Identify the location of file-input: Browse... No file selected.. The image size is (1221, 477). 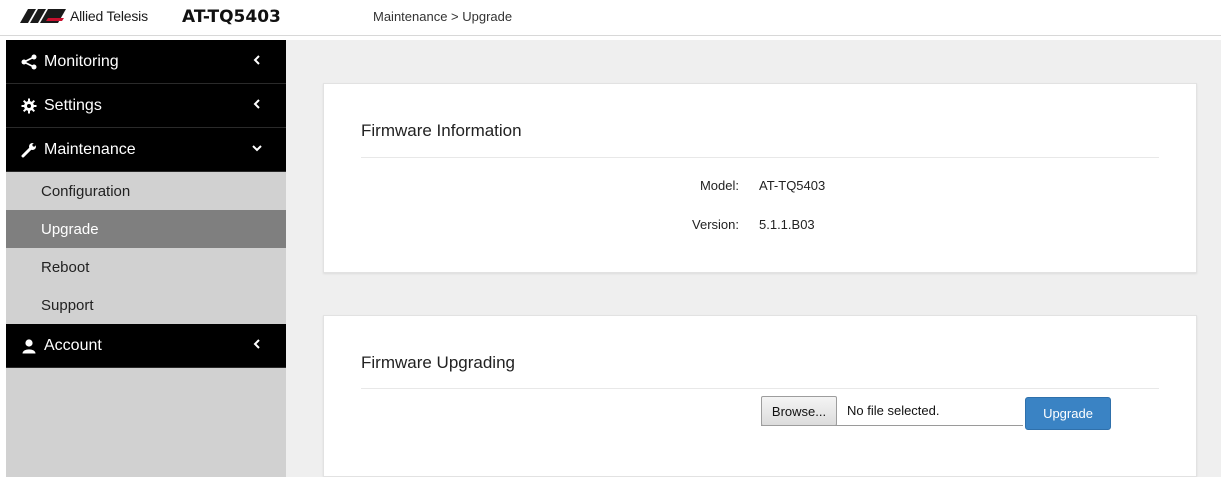
(892, 411).